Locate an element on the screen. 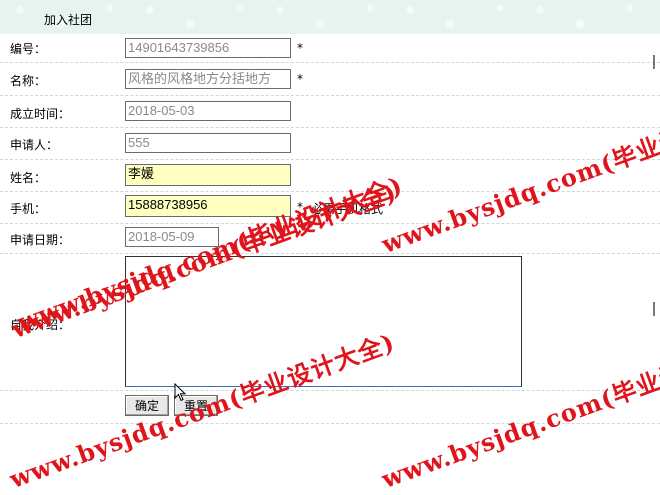 The width and height of the screenshot is (660, 495). mouse-cursor-icon is located at coordinates (180, 392).